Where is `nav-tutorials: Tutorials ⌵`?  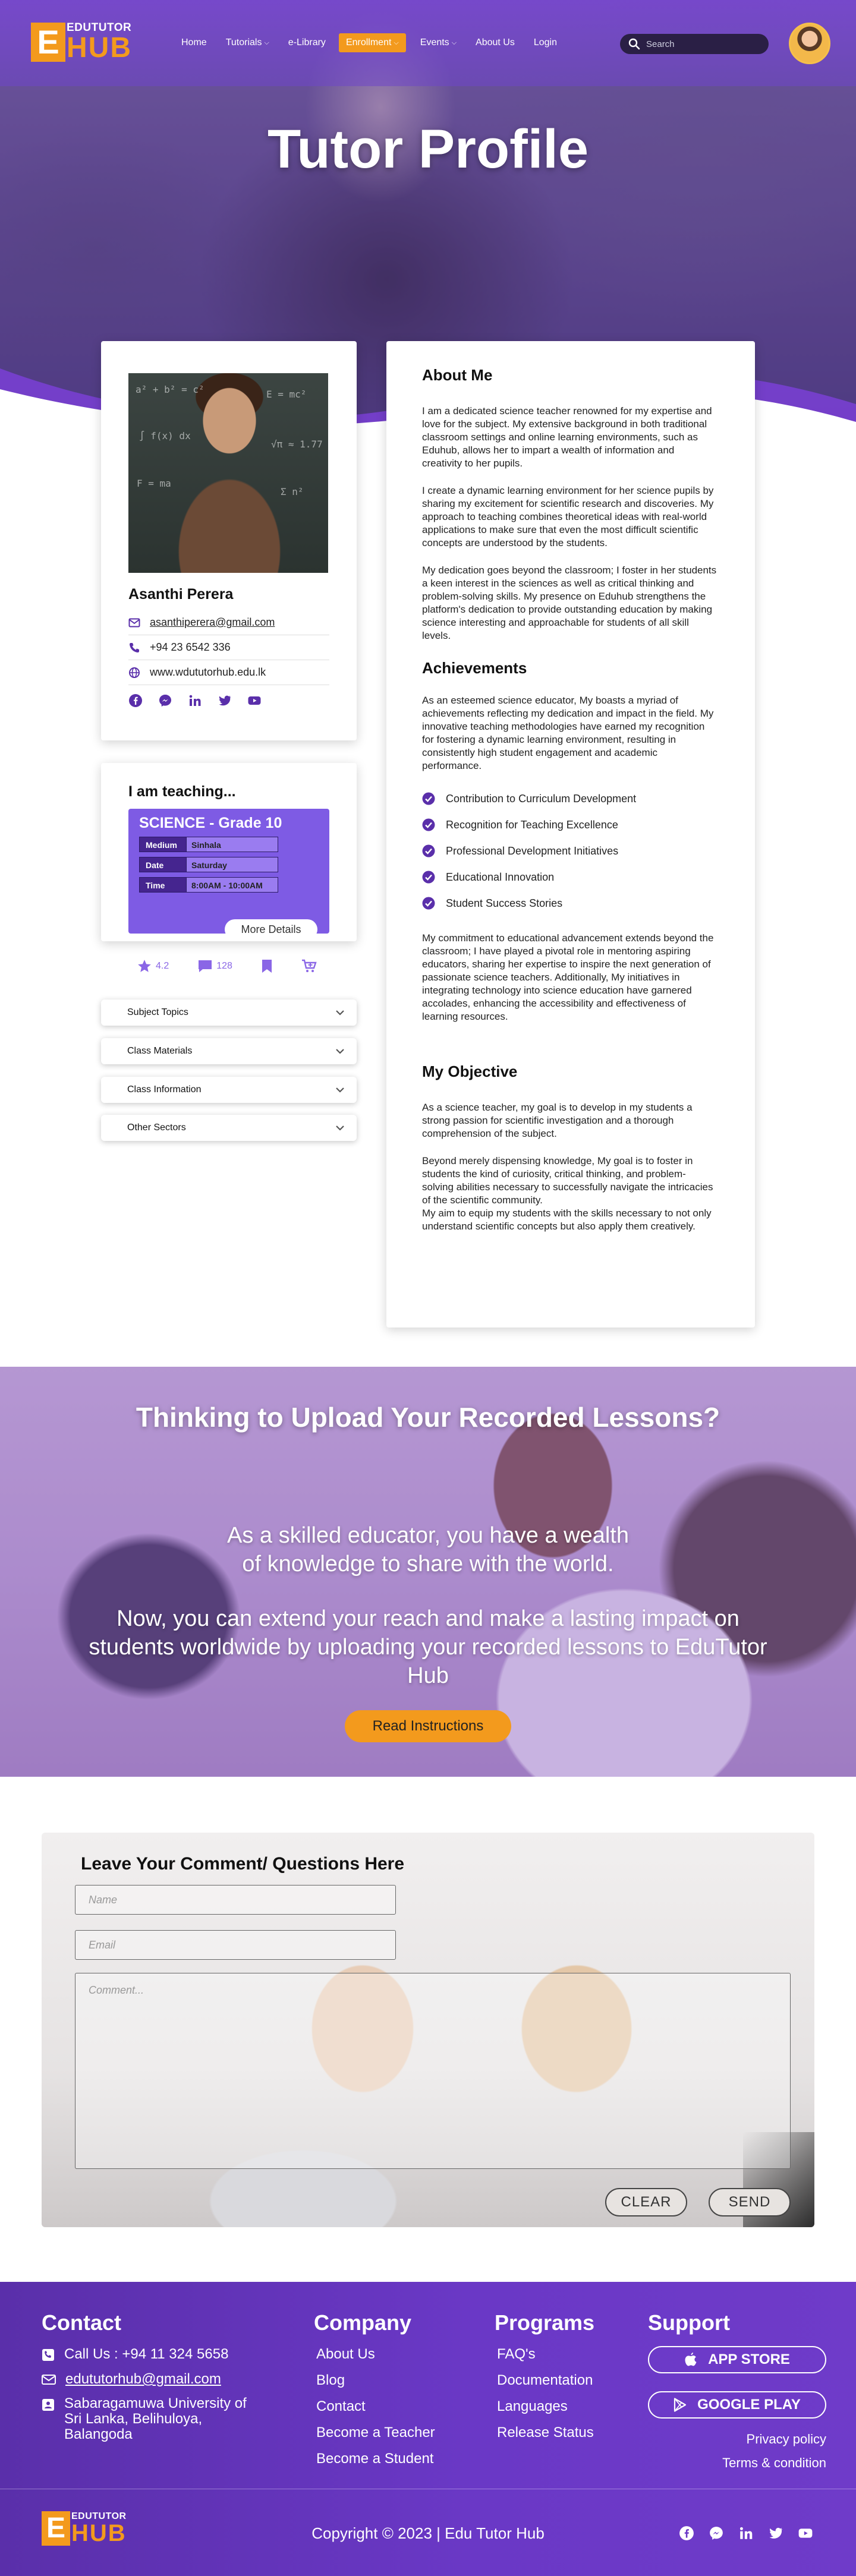
nav-tutorials: Tutorials ⌵ is located at coordinates (247, 42).